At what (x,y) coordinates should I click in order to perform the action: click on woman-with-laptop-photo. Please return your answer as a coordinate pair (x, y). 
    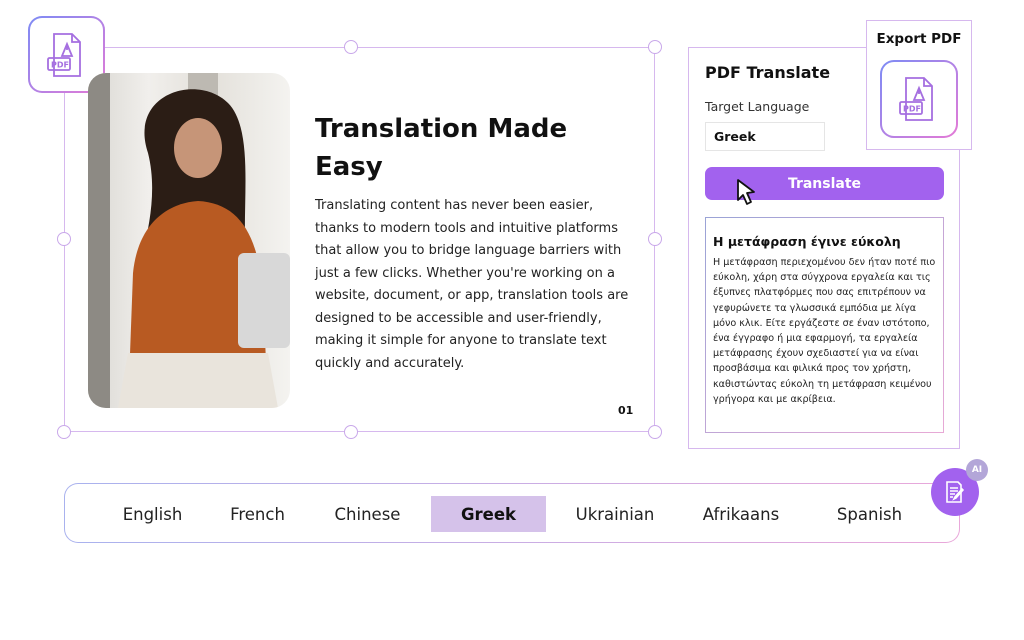
    Looking at the image, I should click on (189, 240).